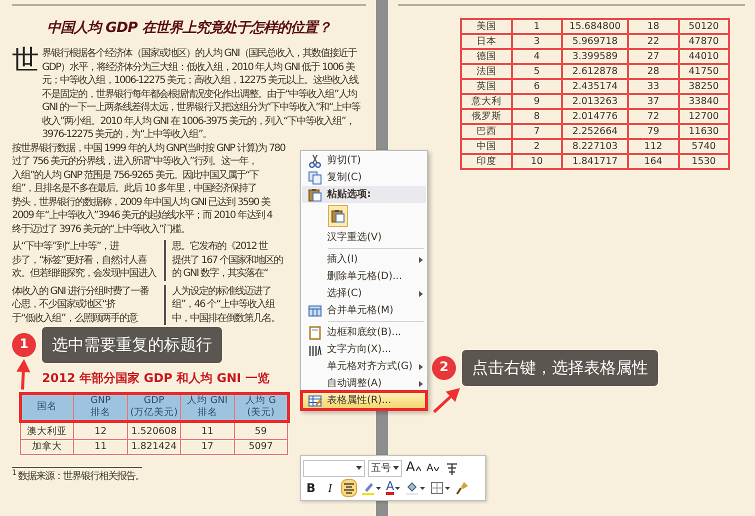 Image resolution: width=755 pixels, height=516 pixels. Describe the element at coordinates (412, 488) in the screenshot. I see `paint-bucket-icon` at that location.